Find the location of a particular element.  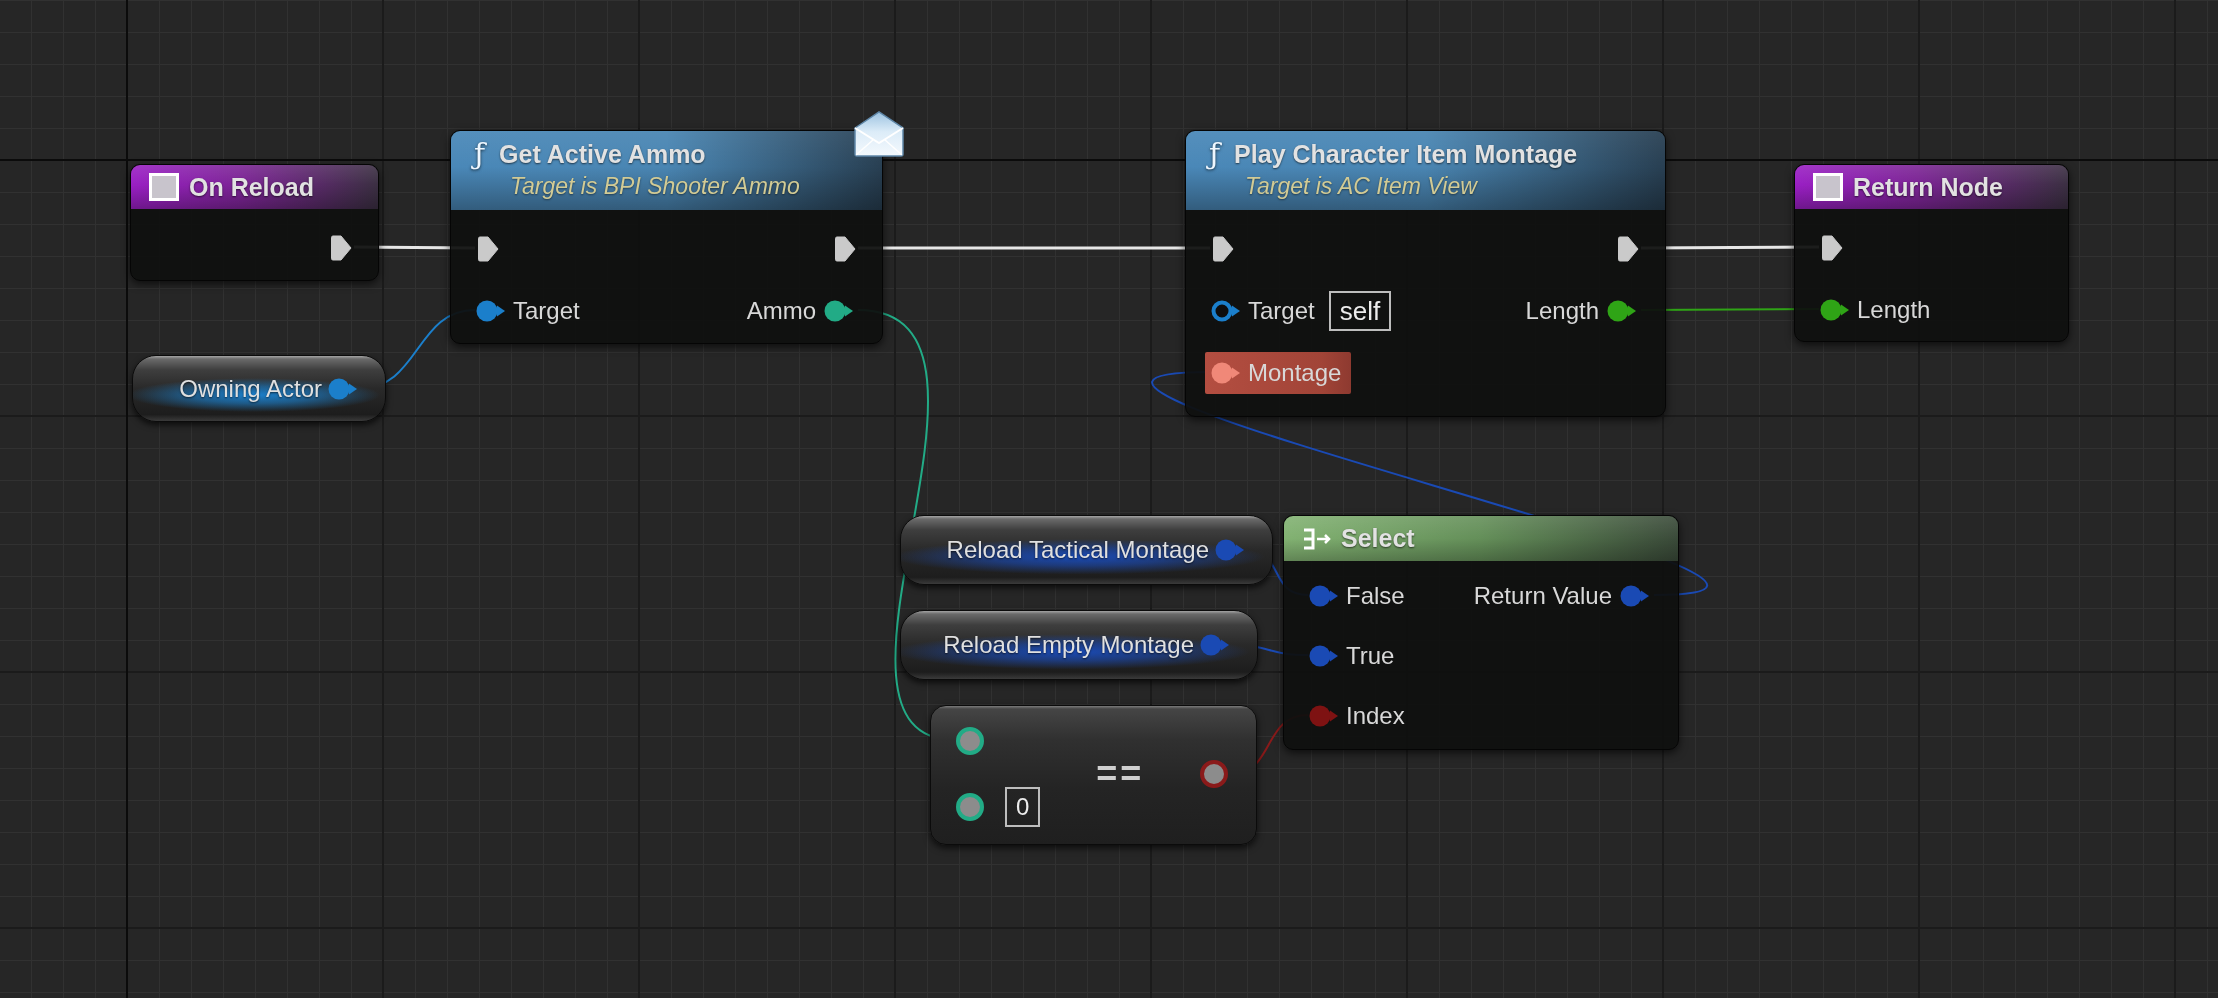

variable-name: Reload Tactical Montage is located at coordinates (1077, 550).